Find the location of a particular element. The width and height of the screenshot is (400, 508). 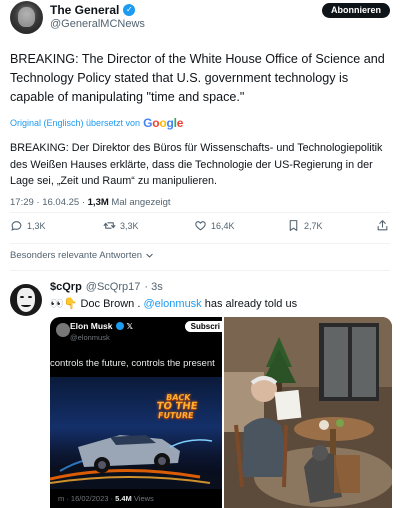

elonmusk-mention-link: @elonmusk is located at coordinates (172, 304).